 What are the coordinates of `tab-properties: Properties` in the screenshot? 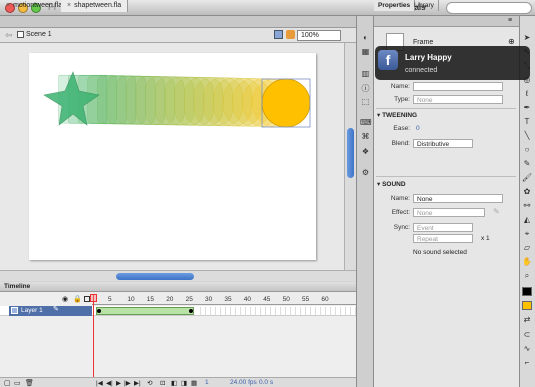 It's located at (395, 5).